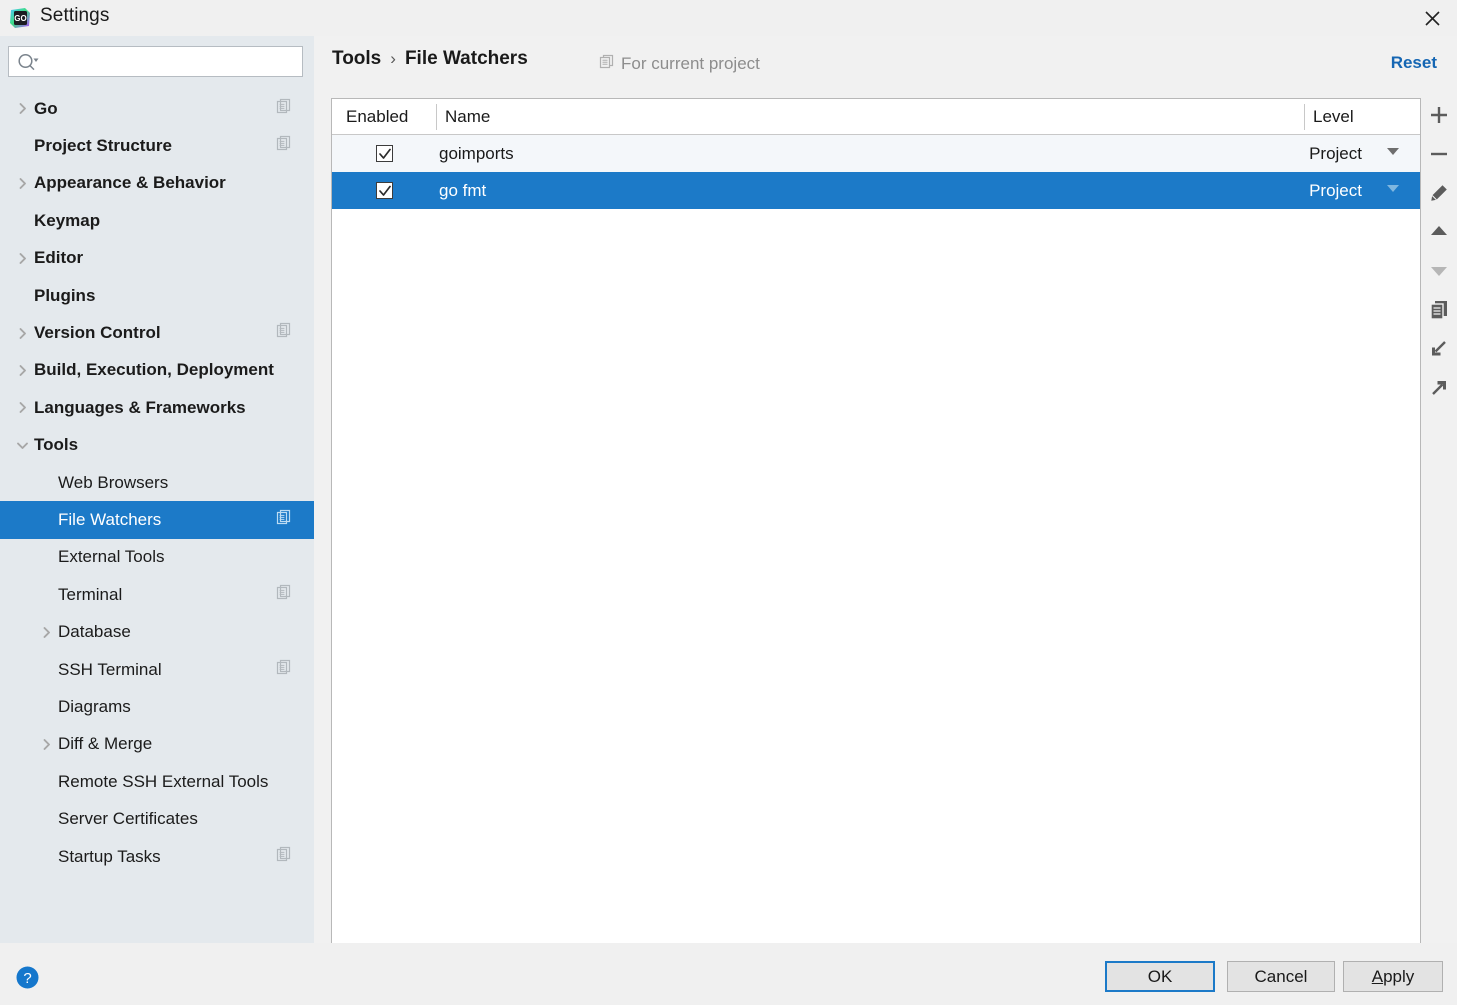 This screenshot has width=1457, height=1005. I want to click on sidebar-item-appearance-behavior: Appearance & Behavior, so click(157, 183).